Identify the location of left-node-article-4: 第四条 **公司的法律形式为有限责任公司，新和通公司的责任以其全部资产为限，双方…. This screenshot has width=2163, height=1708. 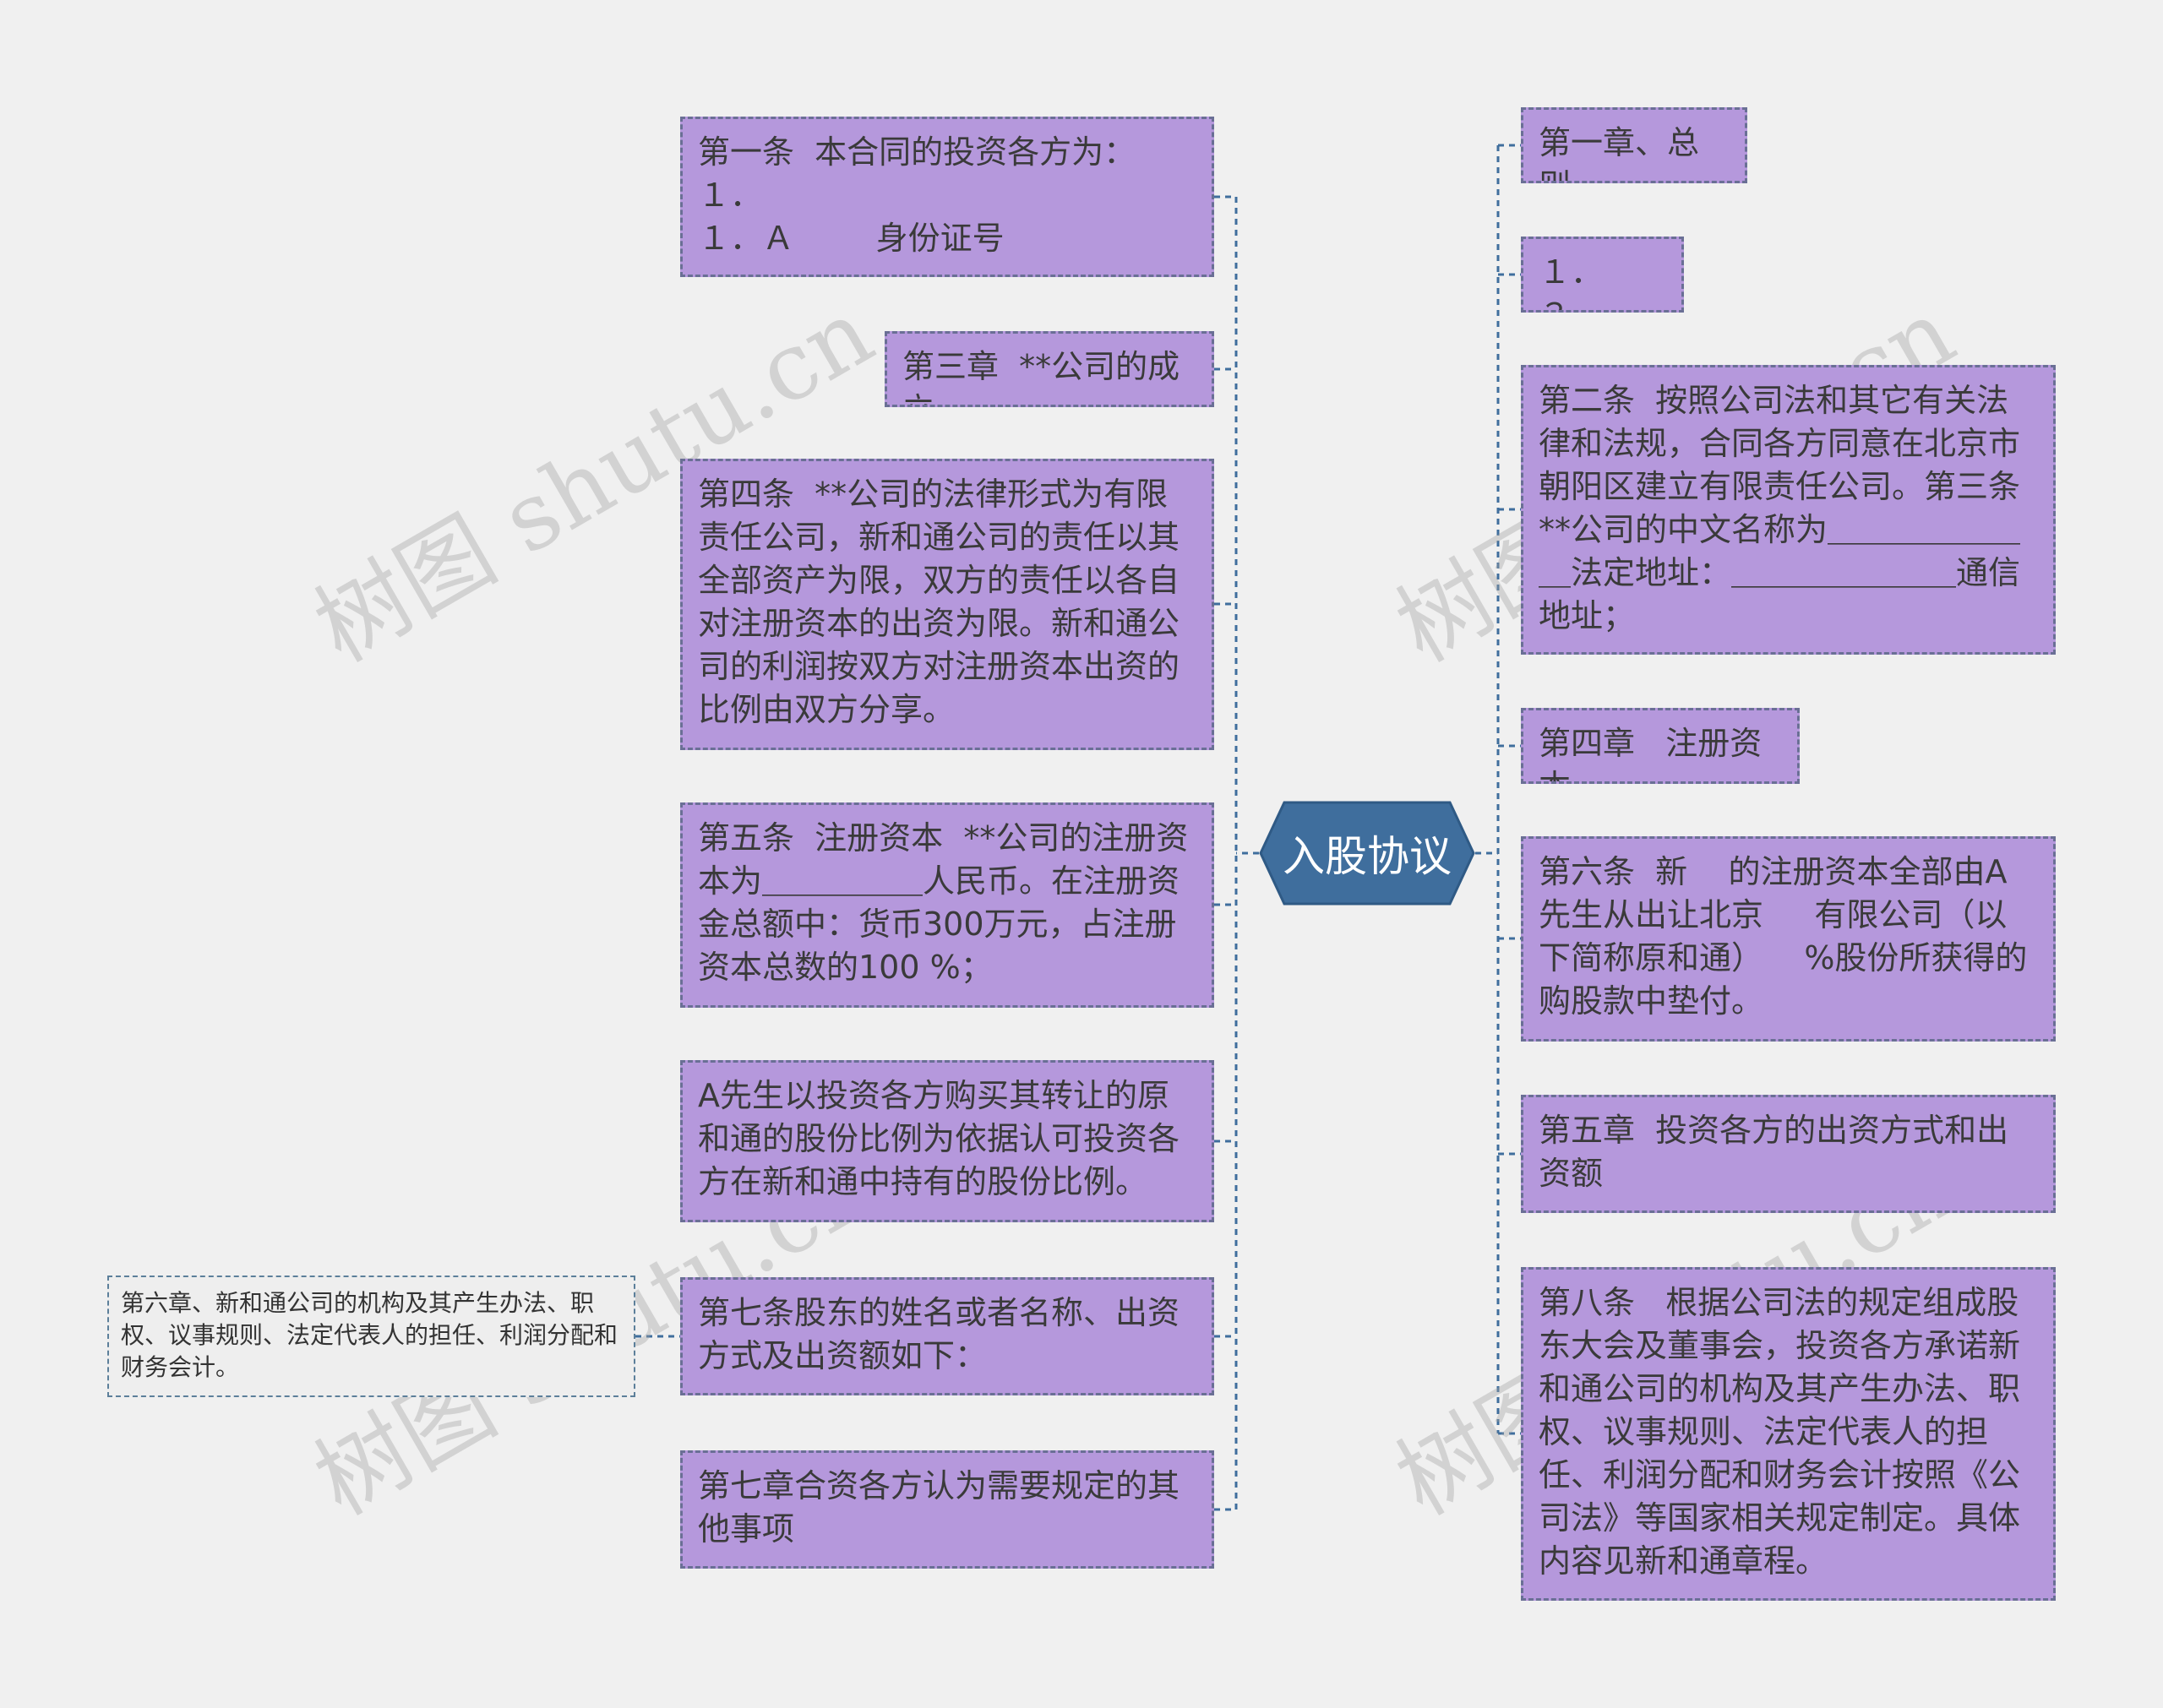
(947, 605).